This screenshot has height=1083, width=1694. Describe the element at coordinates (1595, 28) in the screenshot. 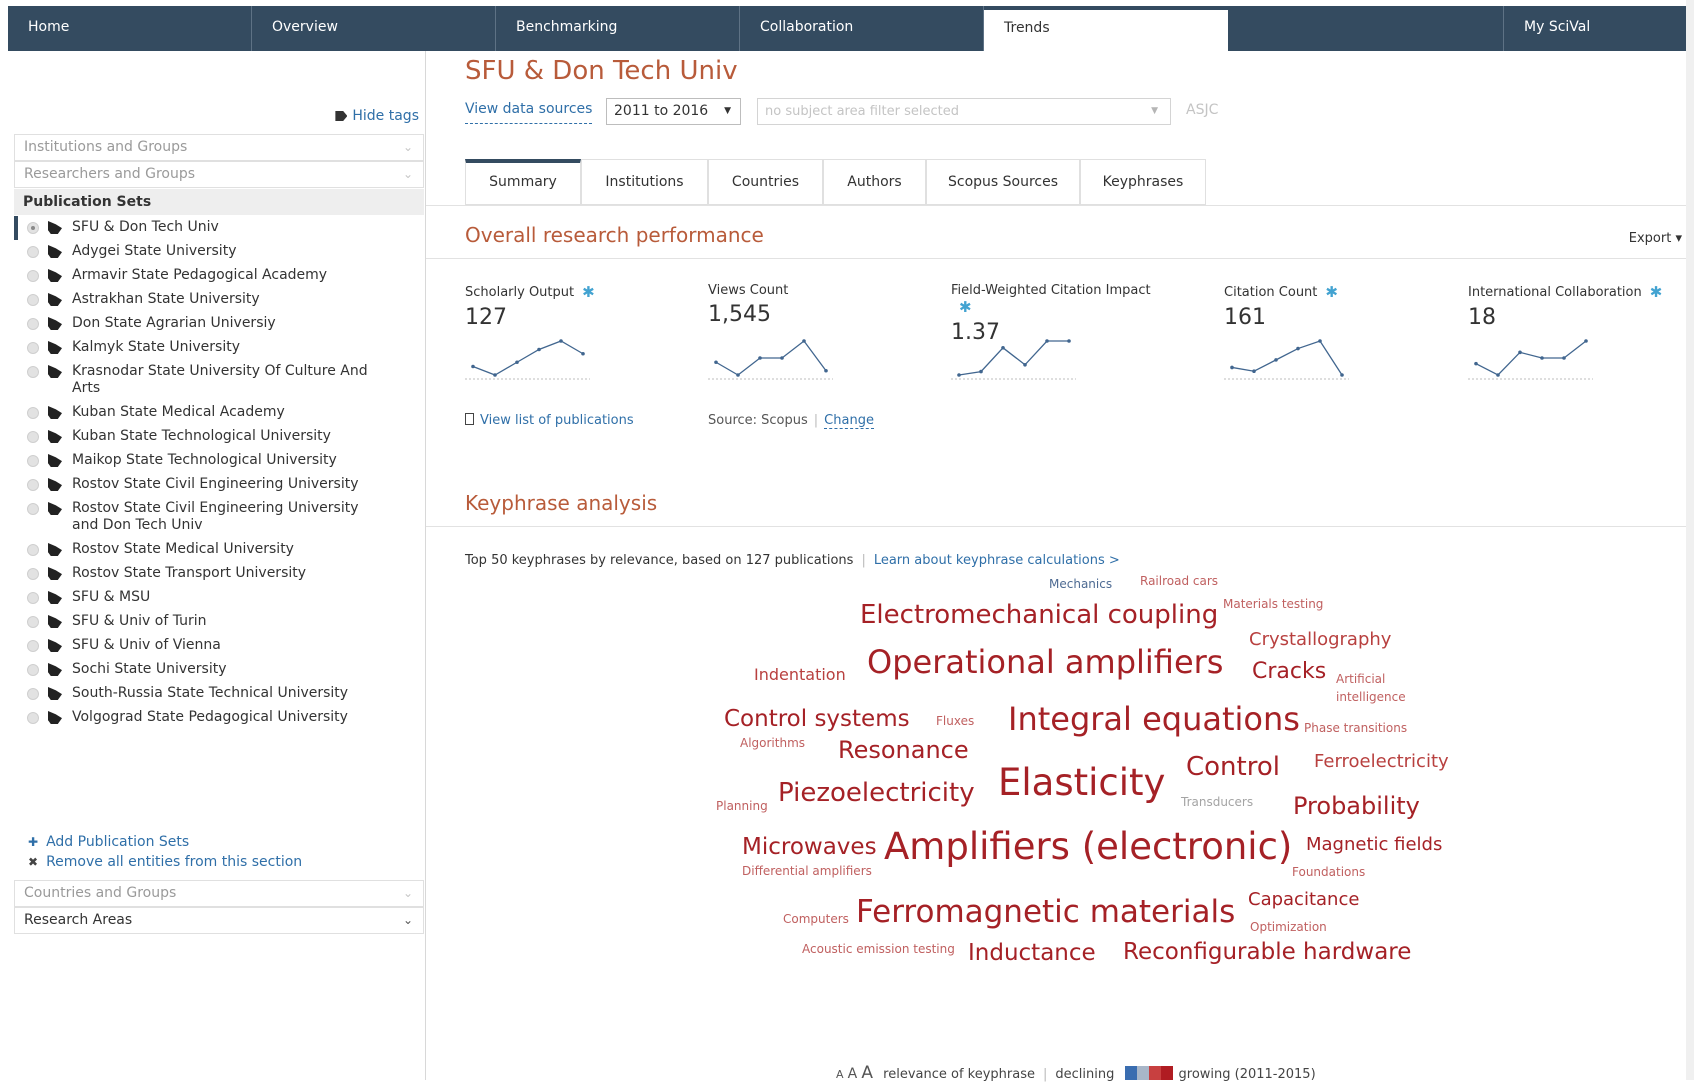

I see `nav-tab-my-scival: My SciVal` at that location.